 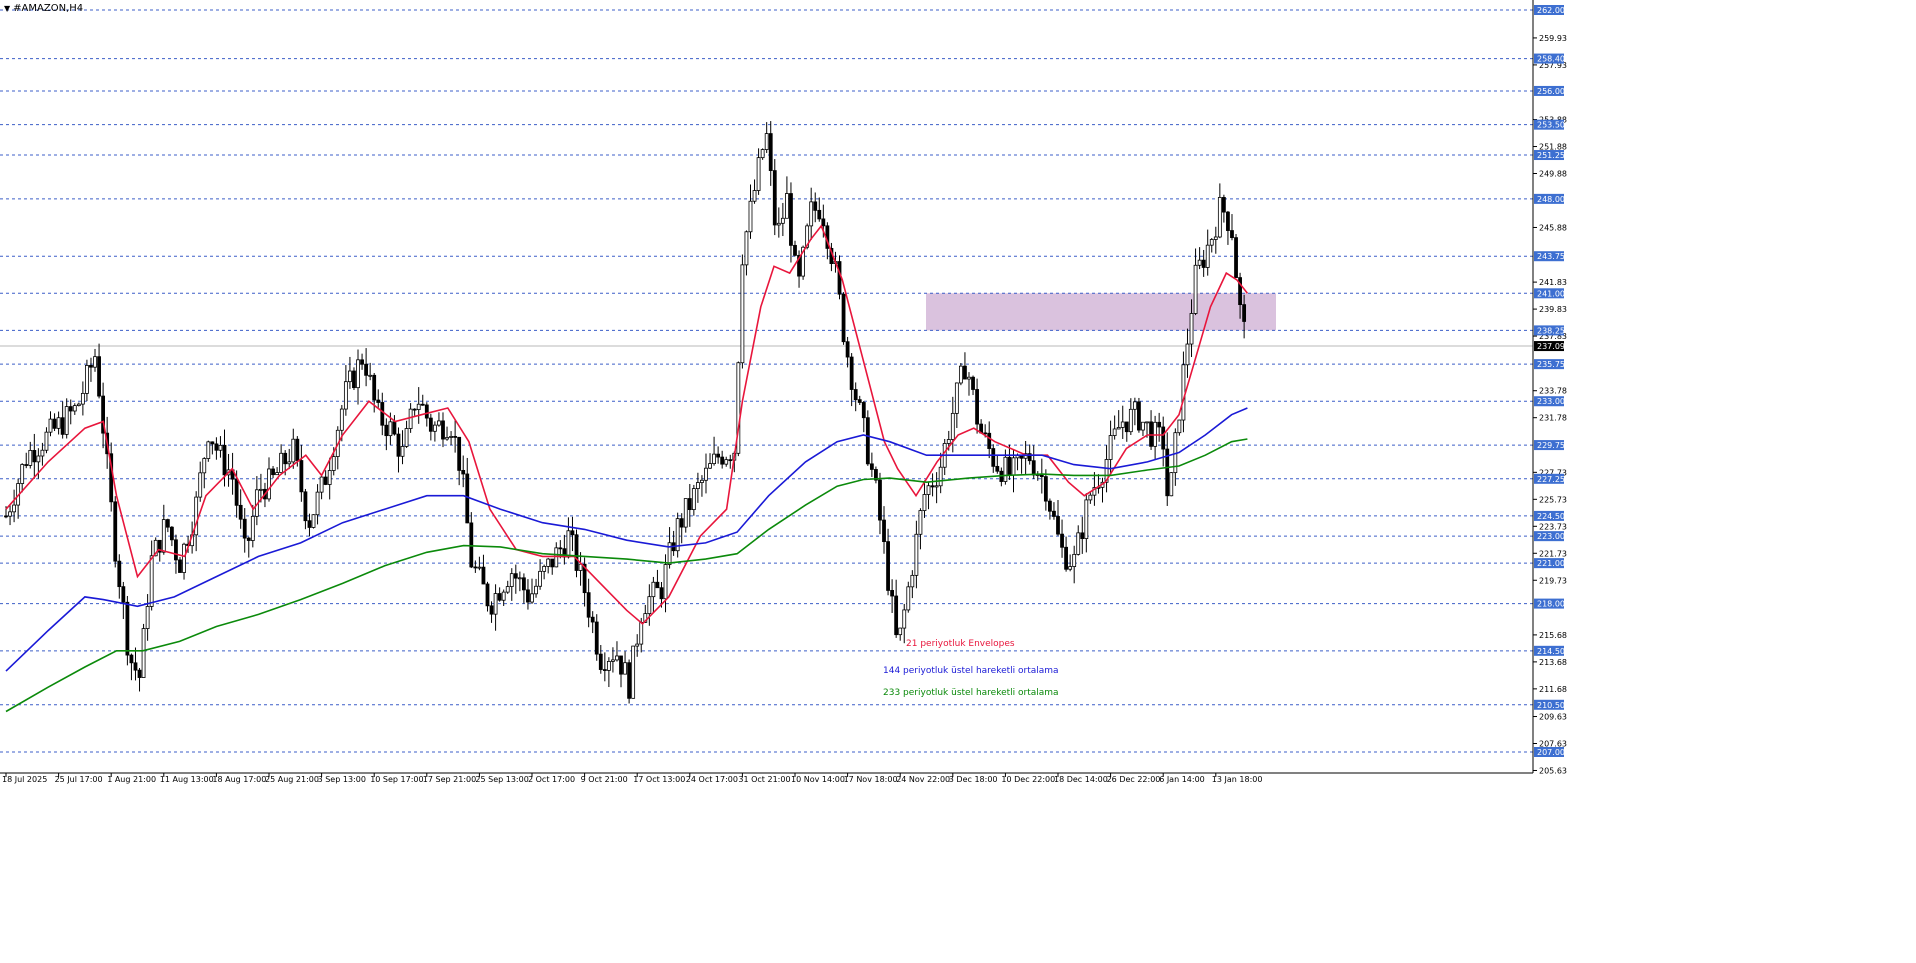 What do you see at coordinates (1101, 312) in the screenshot?
I see `resistance-zone` at bounding box center [1101, 312].